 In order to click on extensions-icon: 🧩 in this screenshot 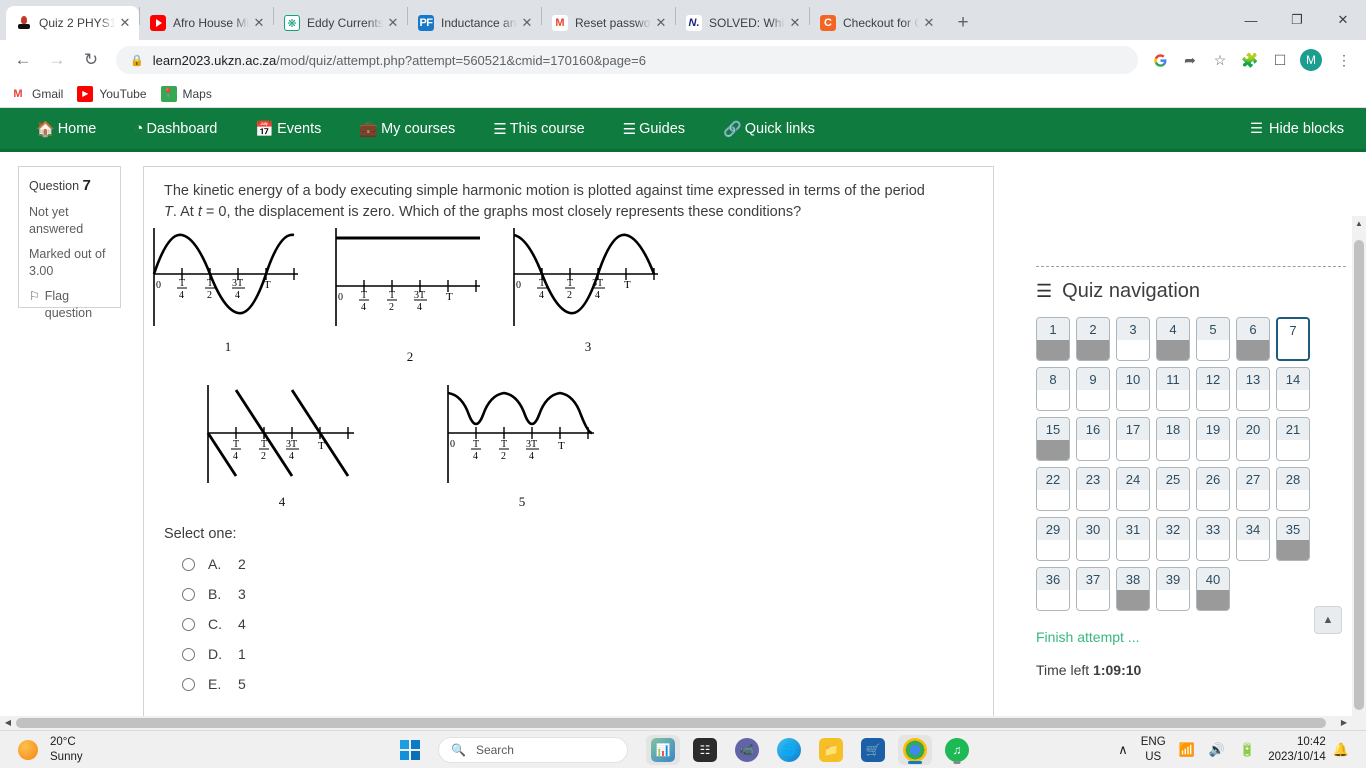, I will do `click(1250, 60)`.